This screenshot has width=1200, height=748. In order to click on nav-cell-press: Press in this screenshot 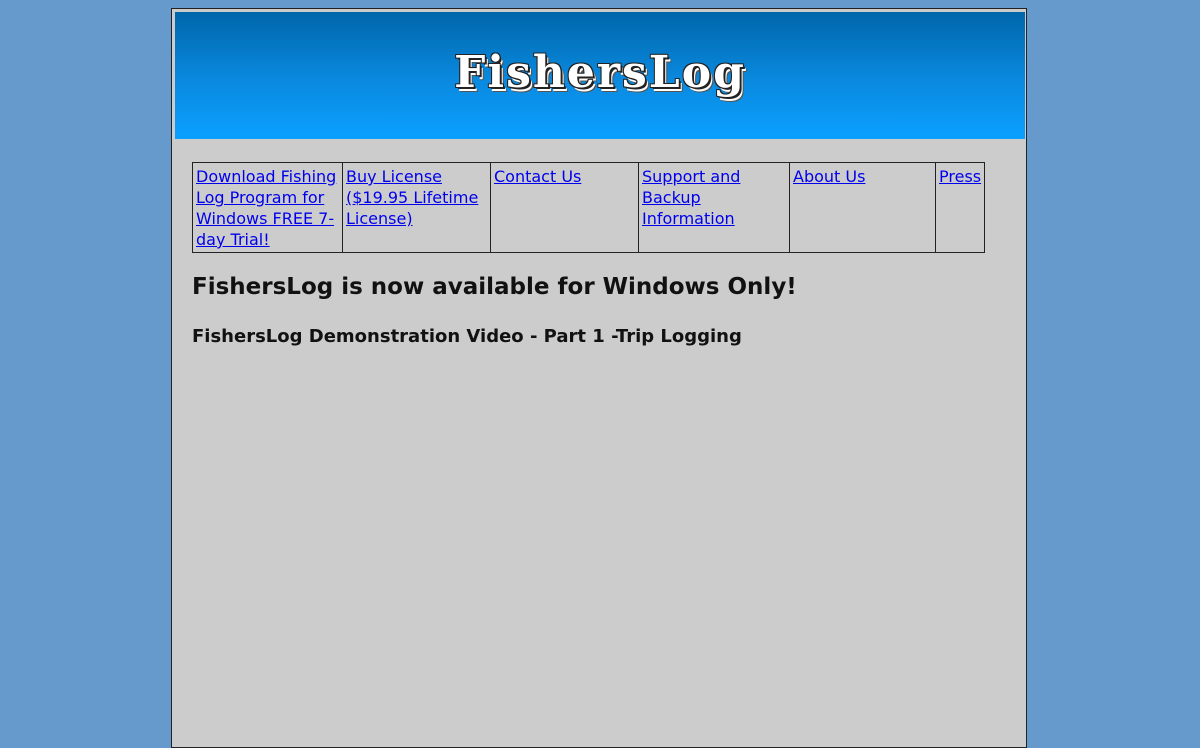, I will do `click(960, 207)`.